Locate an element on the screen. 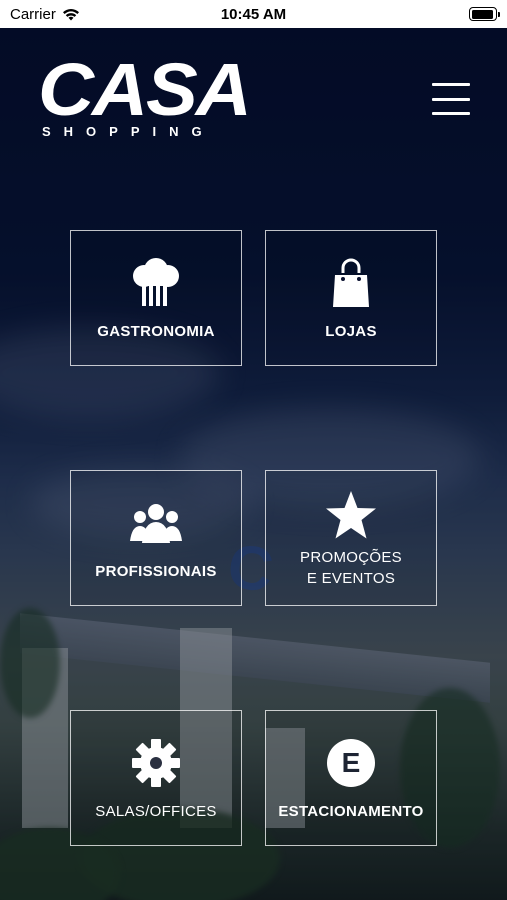 This screenshot has width=507, height=900. tile-label: ESTACIONAMENTO is located at coordinates (351, 811).